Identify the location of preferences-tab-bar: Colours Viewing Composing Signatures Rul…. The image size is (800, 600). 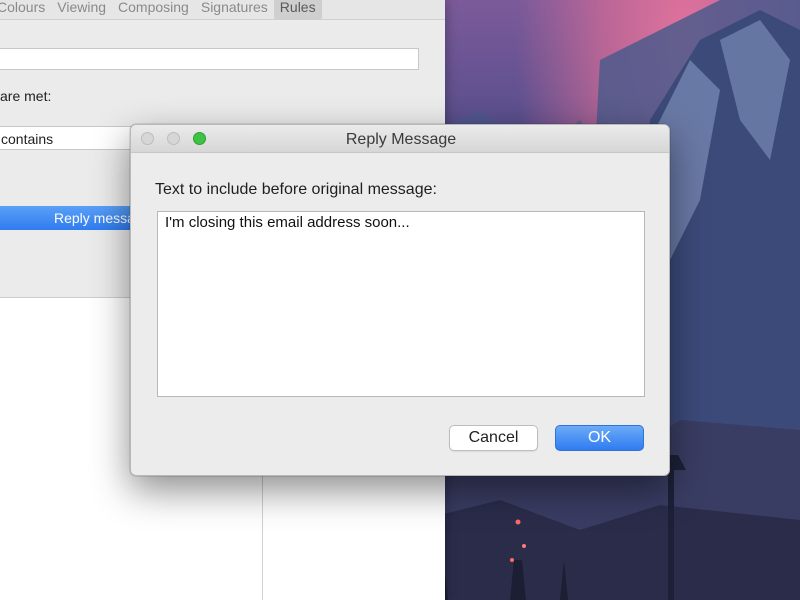
(222, 10).